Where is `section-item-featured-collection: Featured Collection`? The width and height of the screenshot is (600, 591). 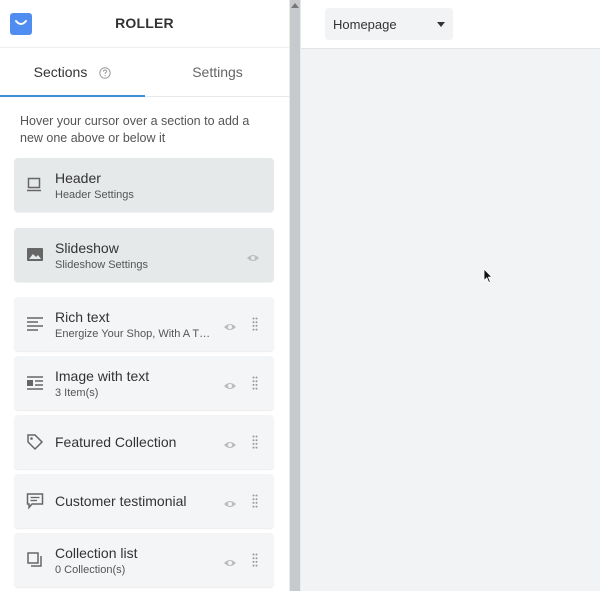
section-item-featured-collection: Featured Collection is located at coordinates (144, 442).